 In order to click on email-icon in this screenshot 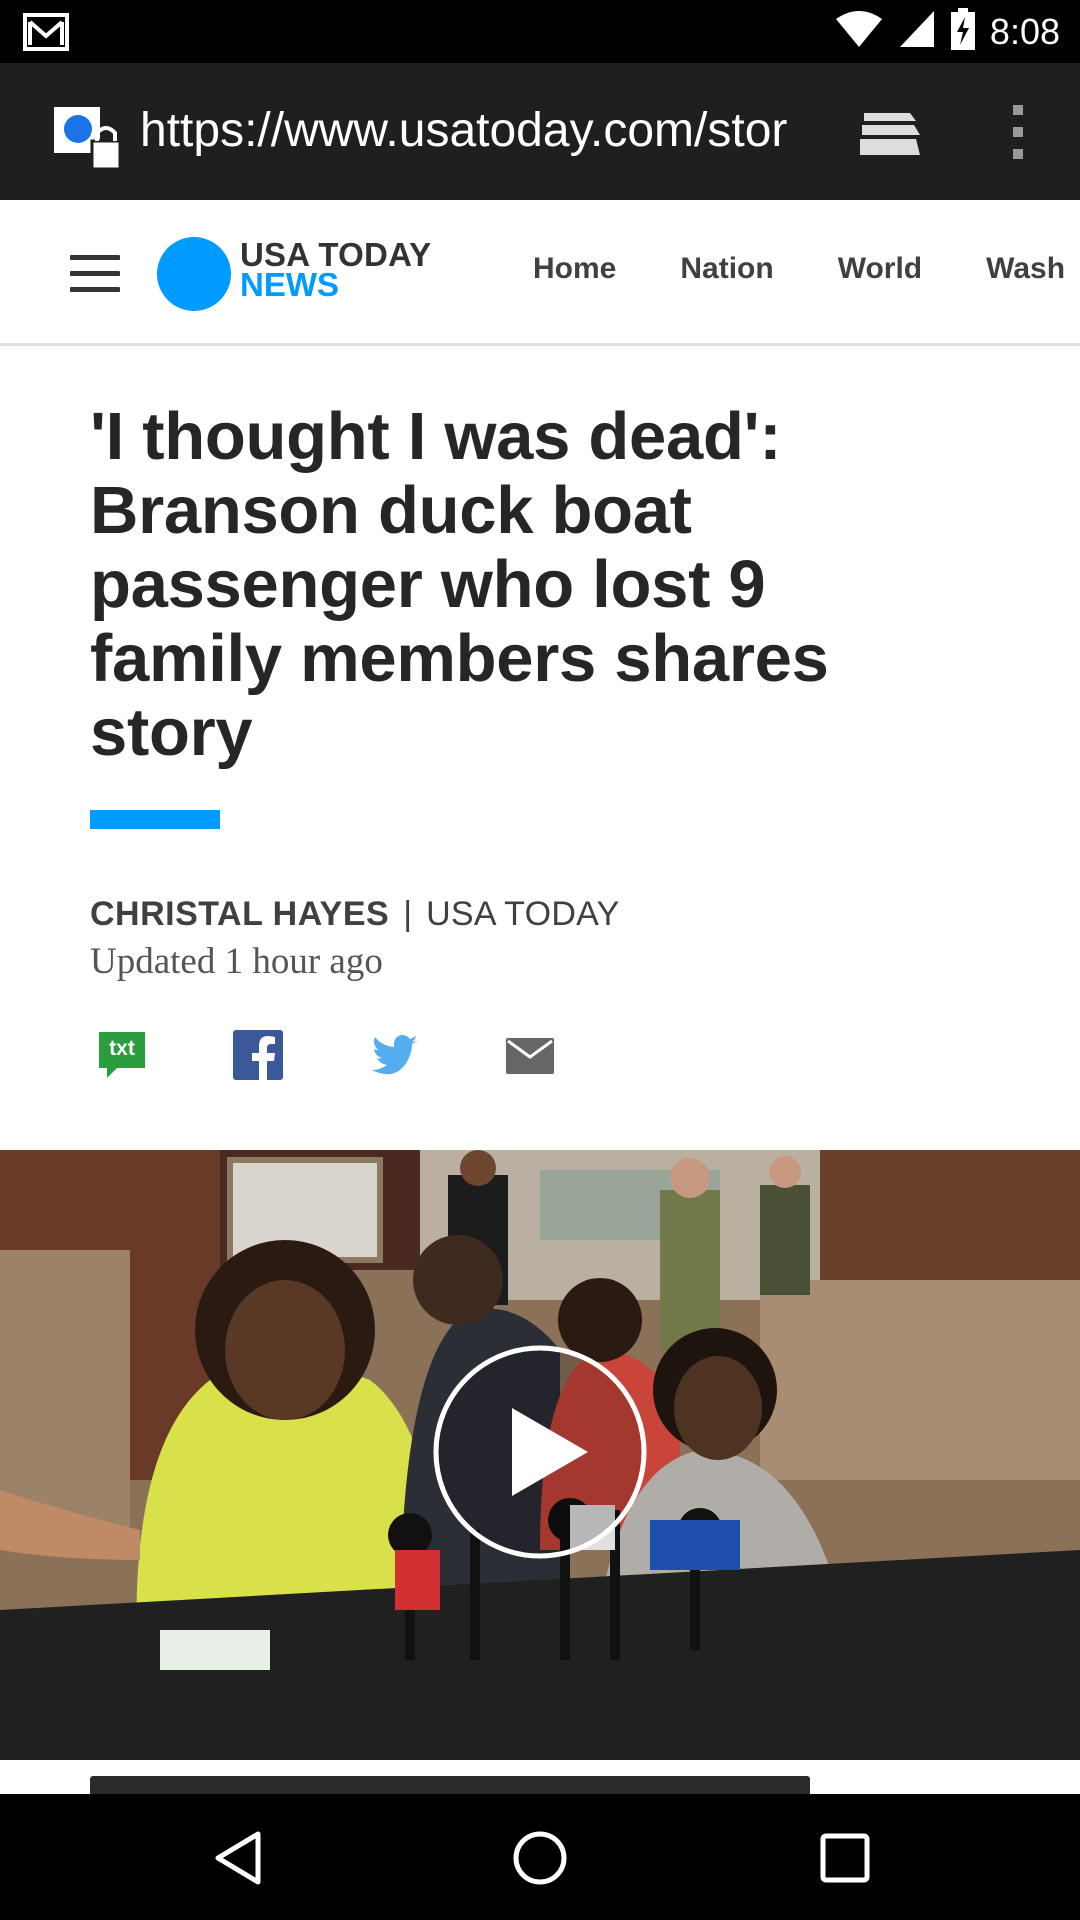, I will do `click(530, 1055)`.